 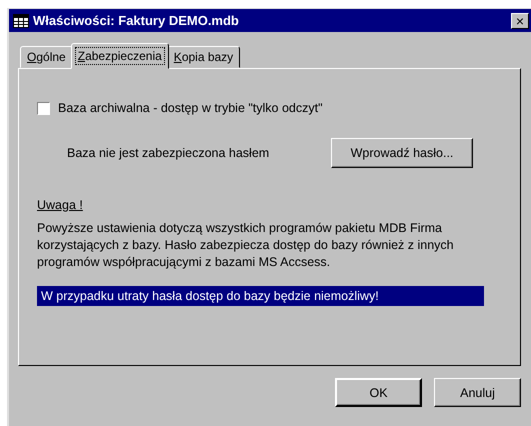 What do you see at coordinates (520, 20) in the screenshot?
I see `close-button: ×` at bounding box center [520, 20].